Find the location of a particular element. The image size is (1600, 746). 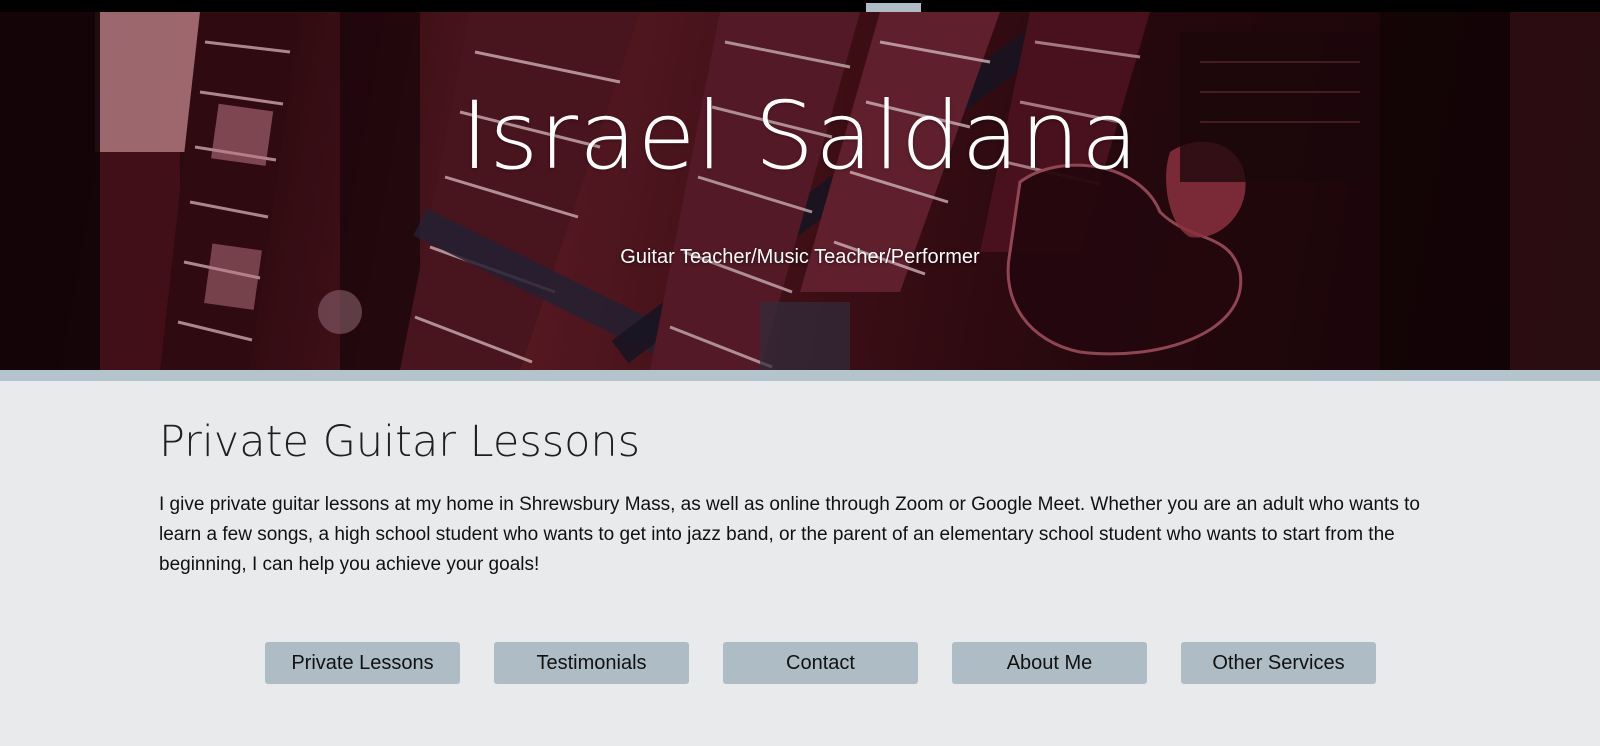

testimonials-button: Testimonials is located at coordinates (591, 663).